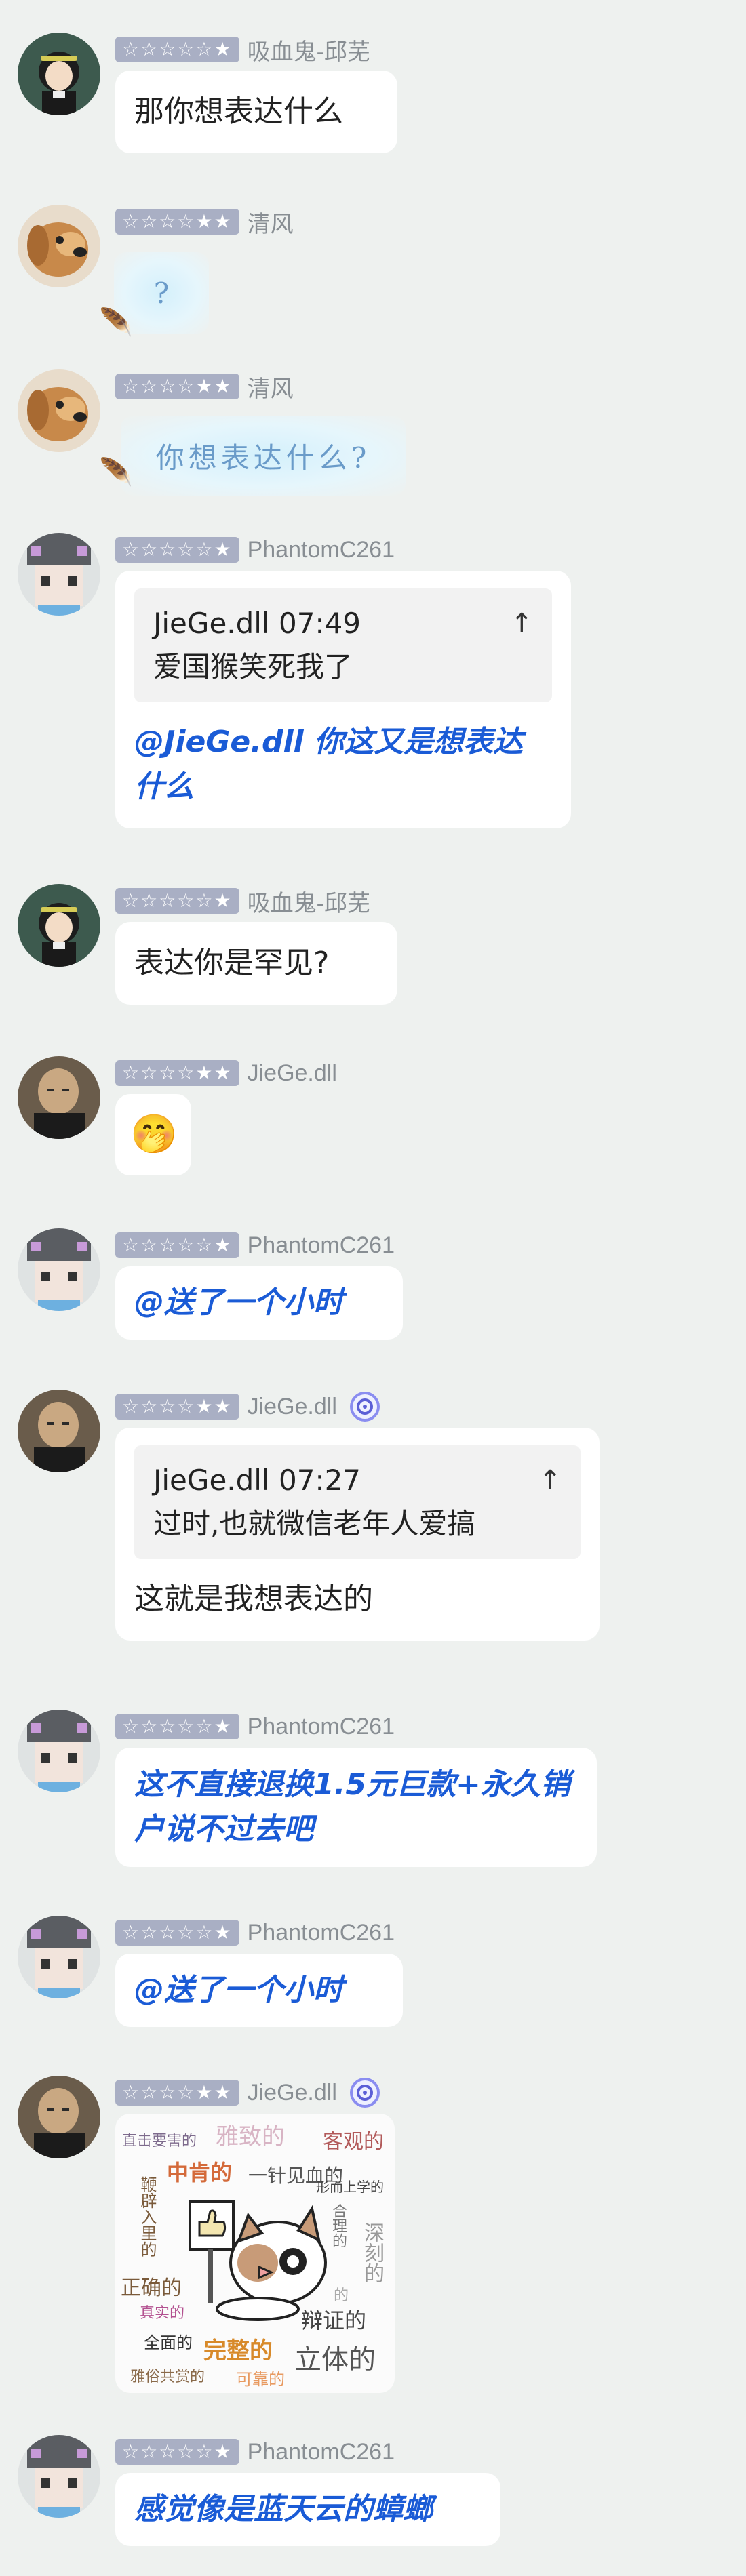 Image resolution: width=746 pixels, height=2576 pixels. I want to click on message-bubble: 那你想表达什么, so click(256, 112).